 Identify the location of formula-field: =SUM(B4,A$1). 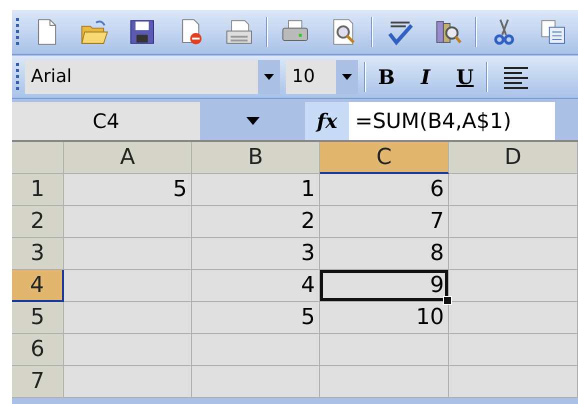
(452, 121).